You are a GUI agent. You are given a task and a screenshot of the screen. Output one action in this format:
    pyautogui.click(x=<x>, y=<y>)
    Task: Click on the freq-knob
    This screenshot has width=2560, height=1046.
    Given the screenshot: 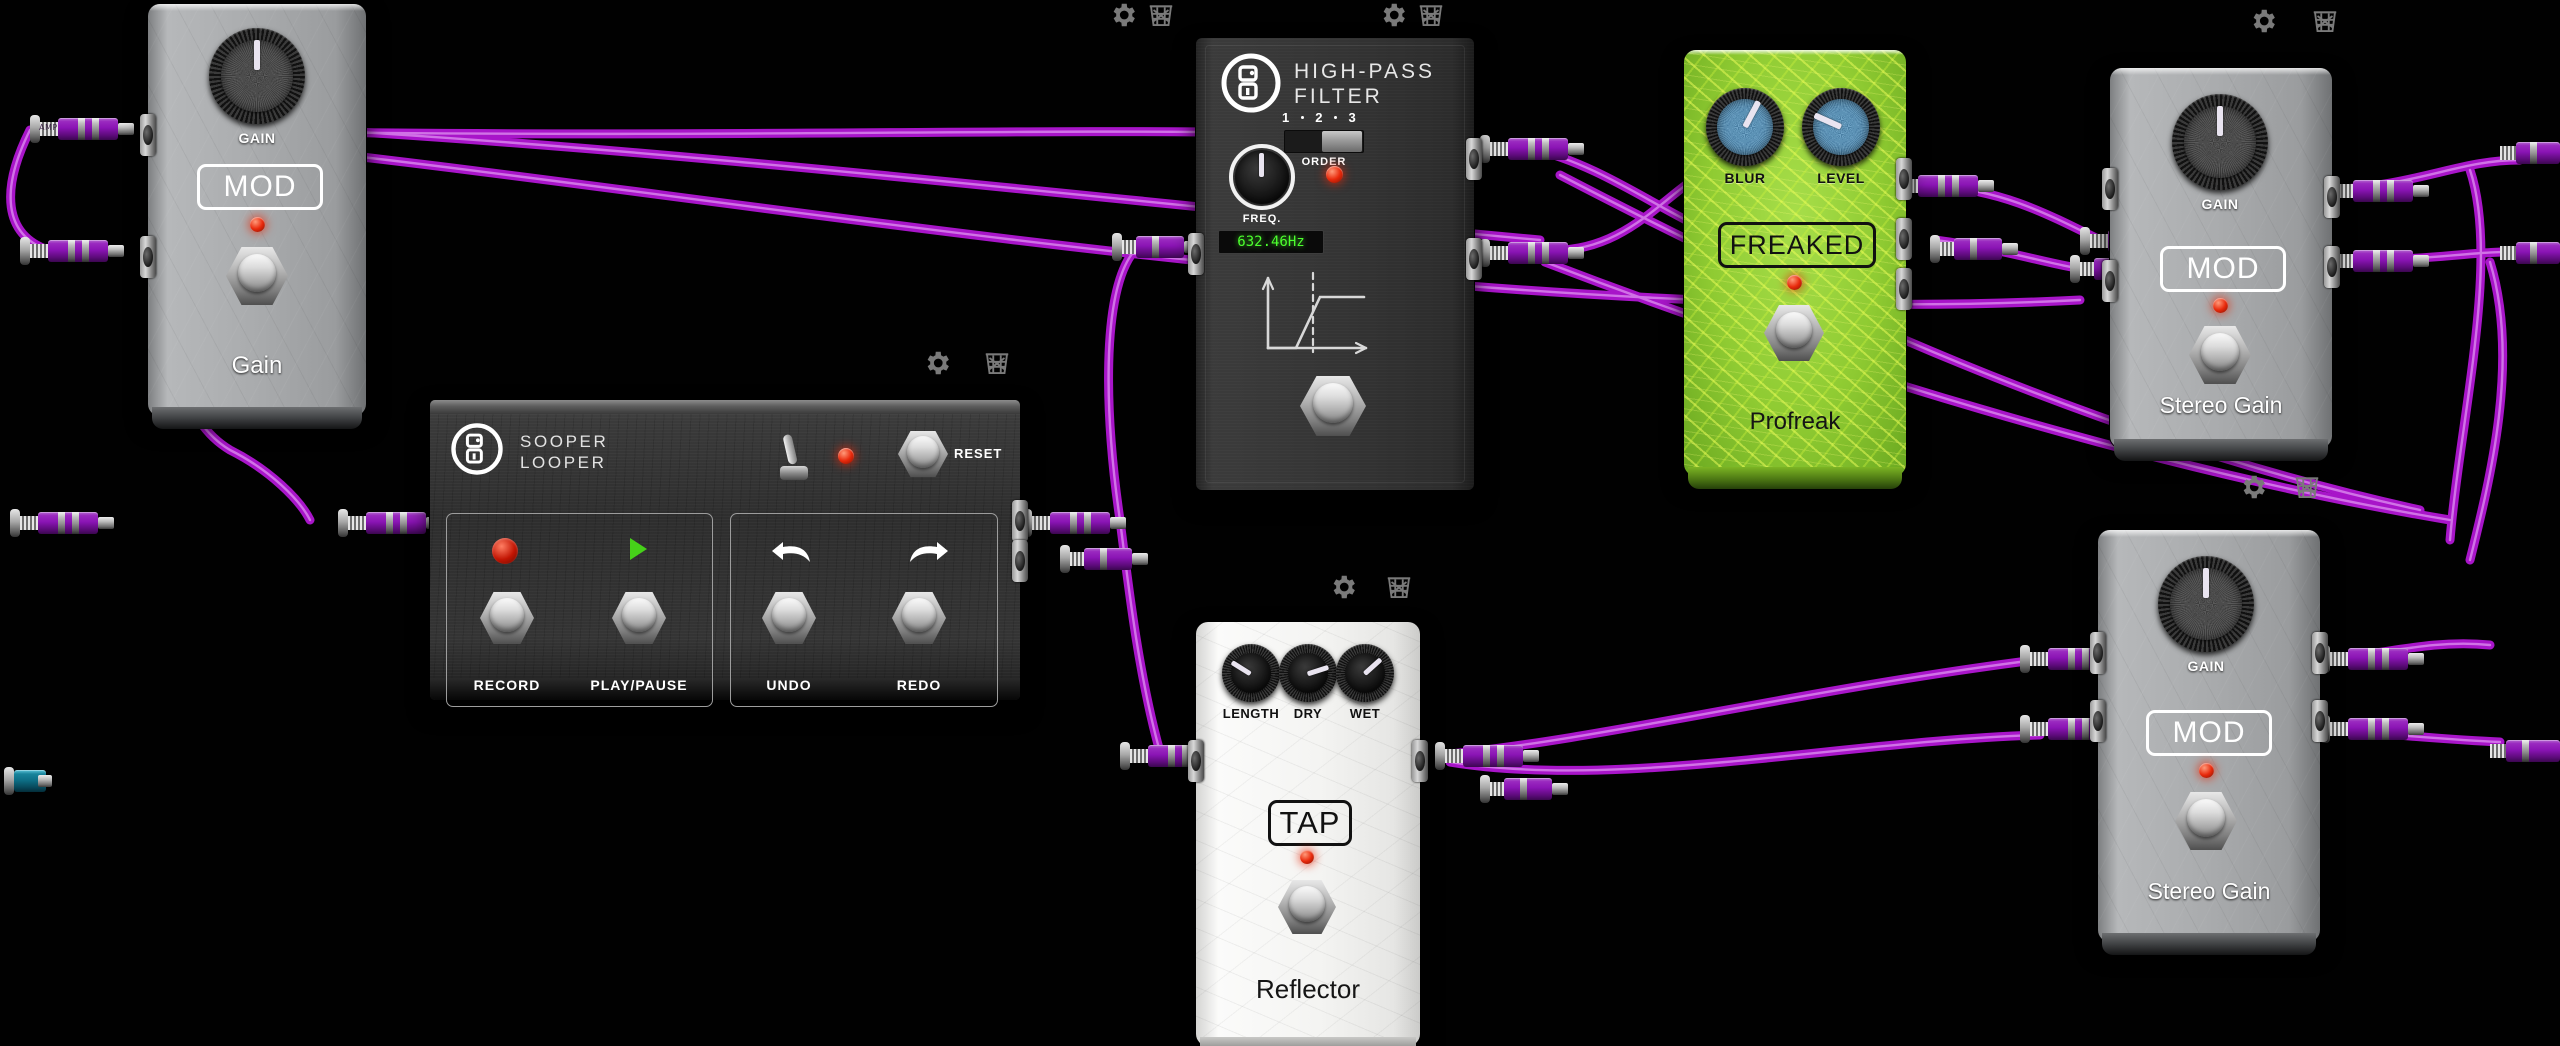 What is the action you would take?
    pyautogui.click(x=1262, y=177)
    